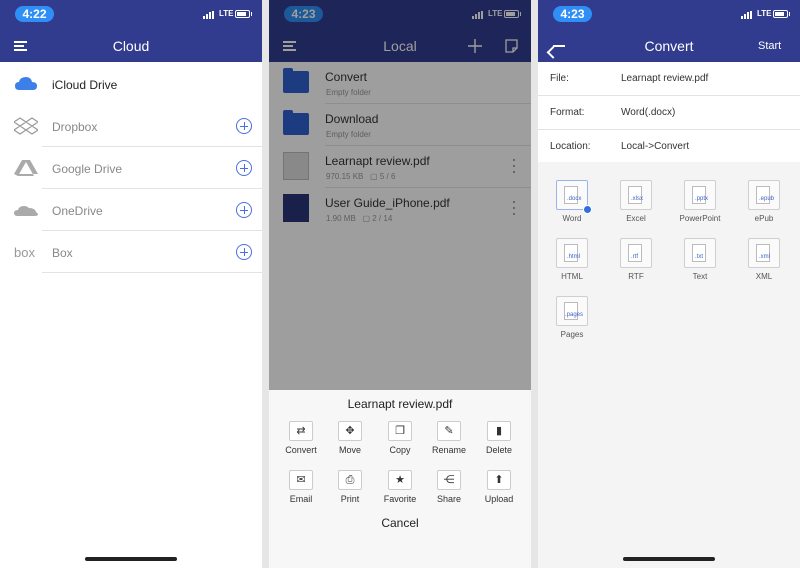  I want to click on printer-icon: ⎙, so click(350, 480).